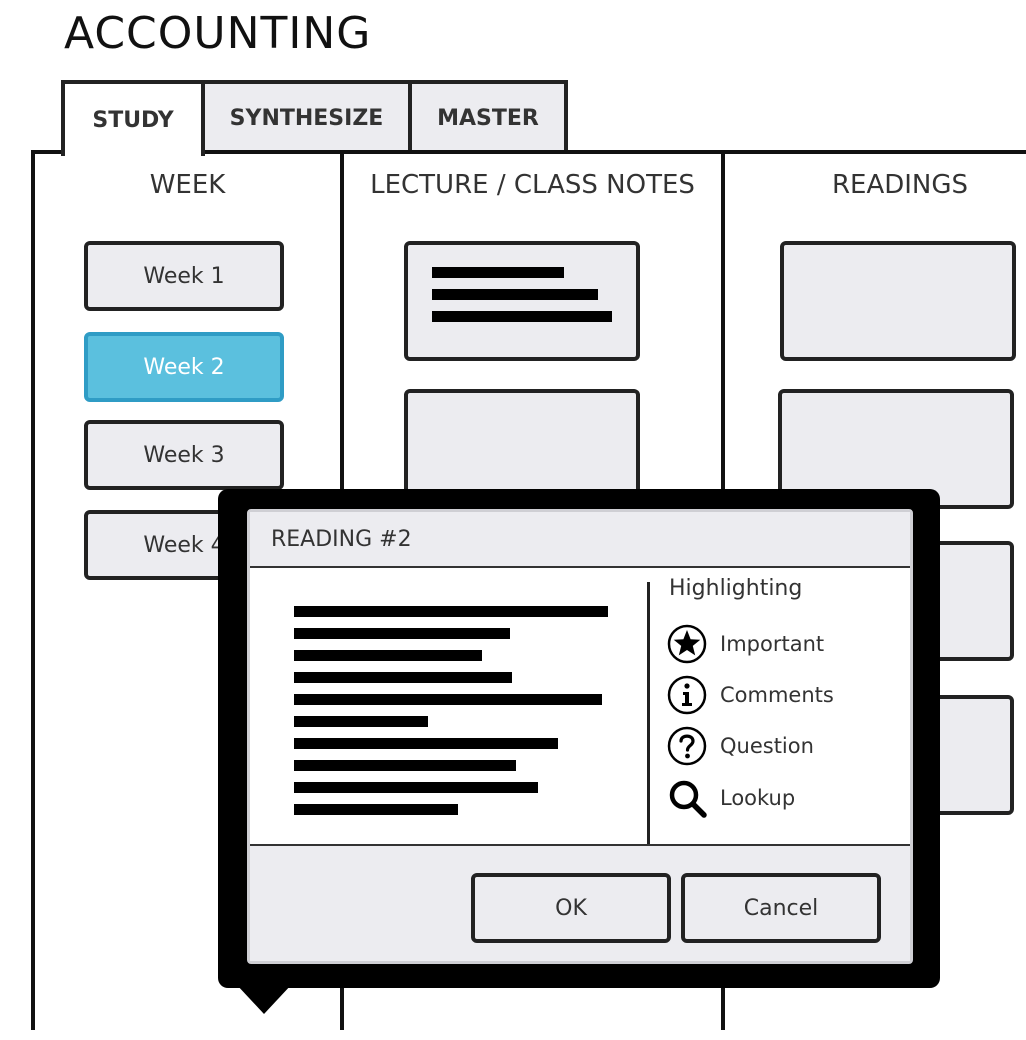 The width and height of the screenshot is (1026, 1040). Describe the element at coordinates (522, 301) in the screenshot. I see `lecture-note-card` at that location.